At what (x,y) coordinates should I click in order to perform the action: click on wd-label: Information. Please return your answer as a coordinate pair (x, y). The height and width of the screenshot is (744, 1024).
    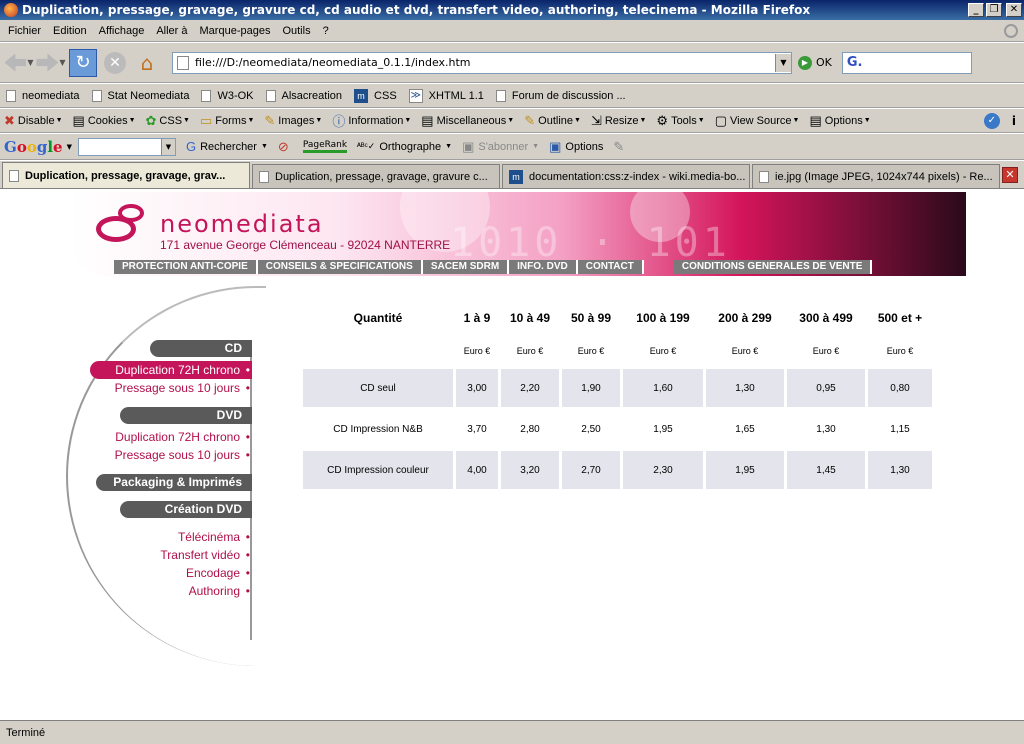
    Looking at the image, I should click on (376, 120).